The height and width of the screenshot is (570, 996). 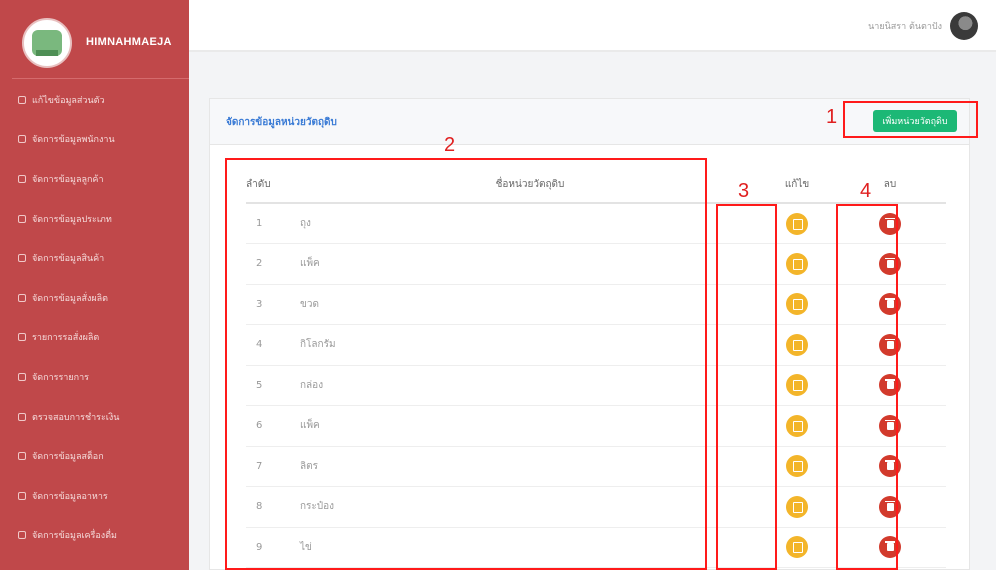 What do you see at coordinates (94, 496) in the screenshot?
I see `sidebar-item-food: จัดการข้อมูลอาหาร` at bounding box center [94, 496].